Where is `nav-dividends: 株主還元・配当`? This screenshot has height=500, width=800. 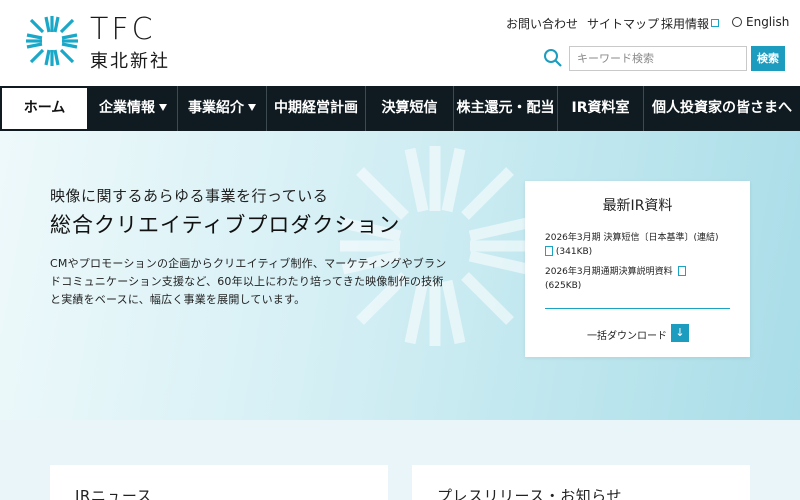 nav-dividends: 株主還元・配当 is located at coordinates (506, 108).